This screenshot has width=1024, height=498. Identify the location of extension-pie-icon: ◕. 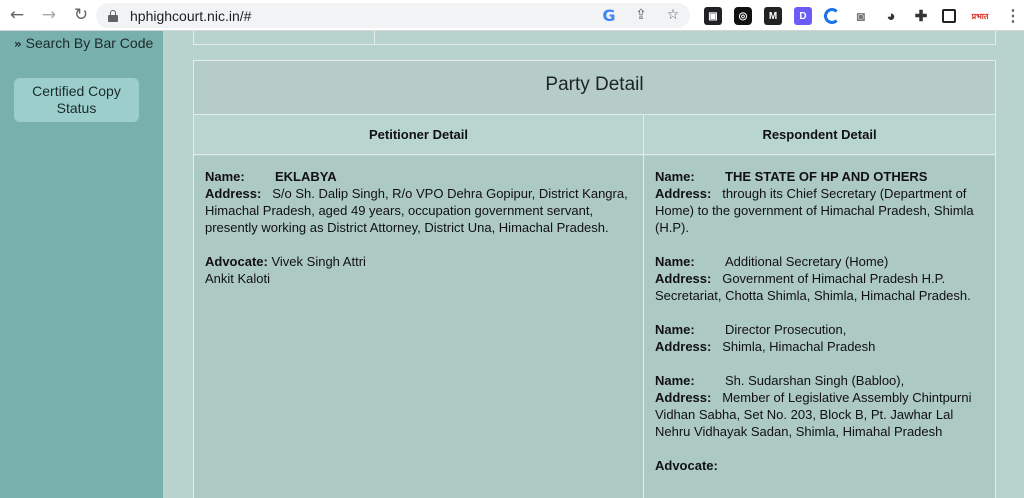
(891, 16).